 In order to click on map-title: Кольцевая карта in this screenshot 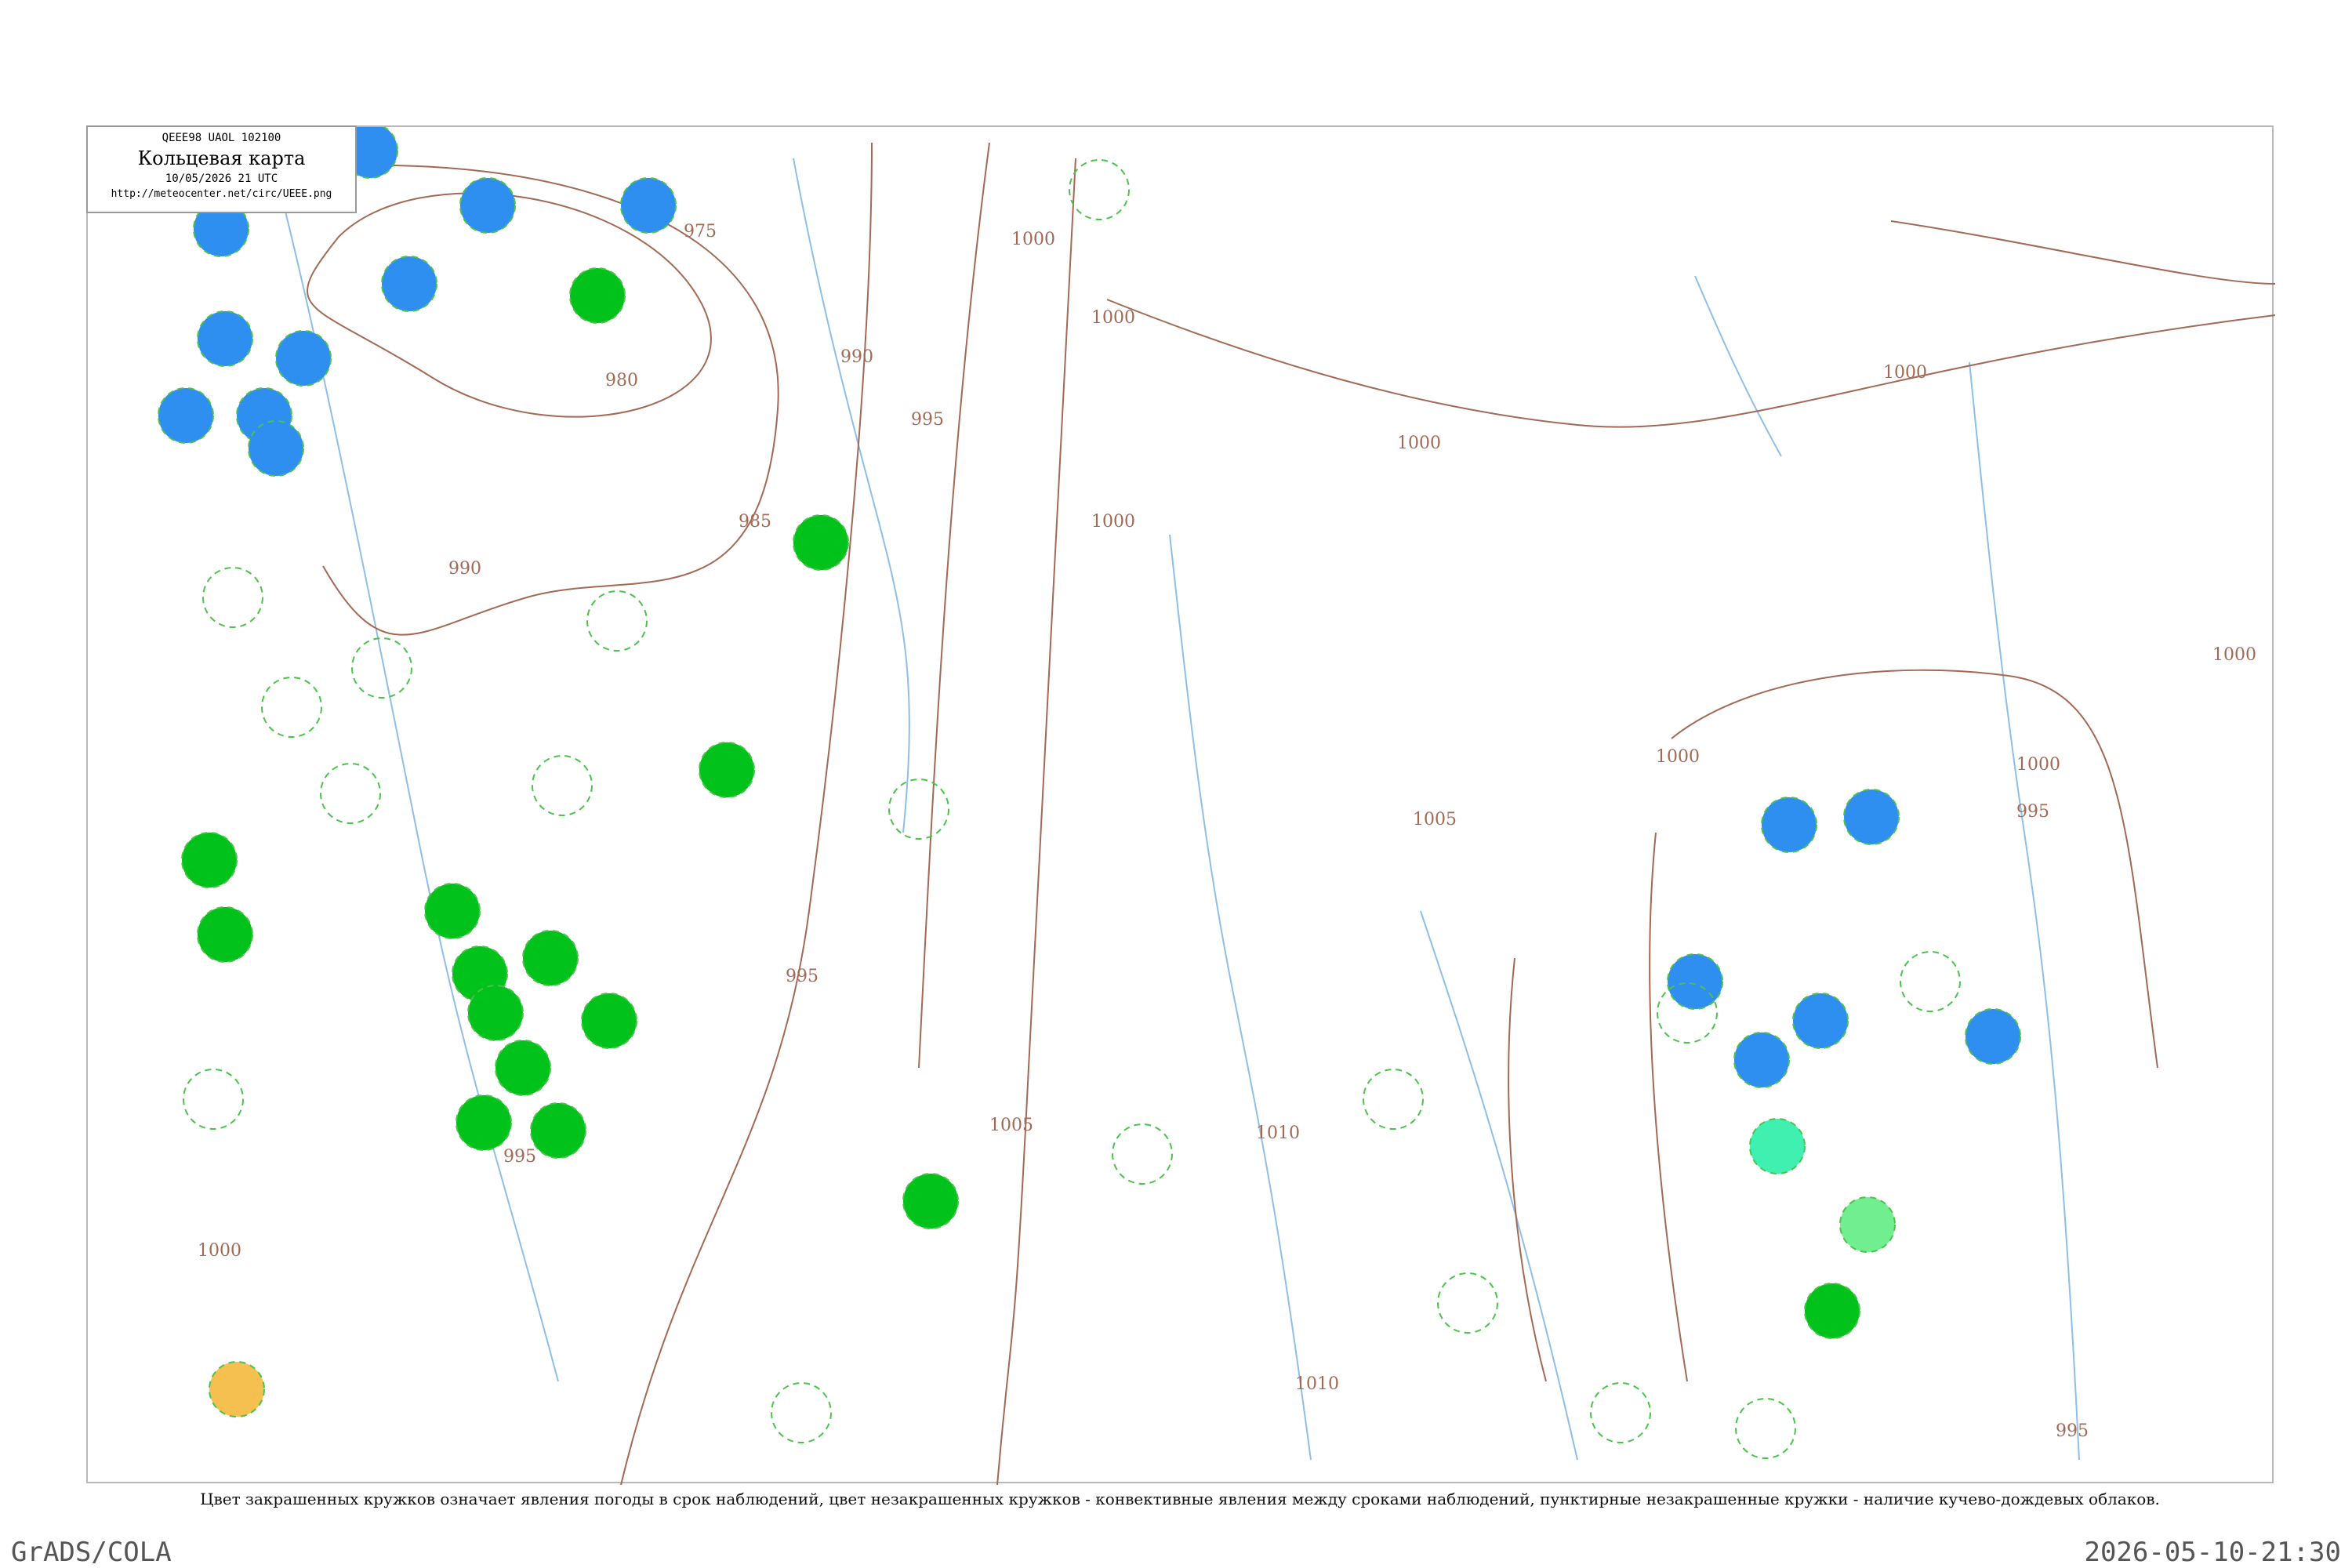, I will do `click(221, 158)`.